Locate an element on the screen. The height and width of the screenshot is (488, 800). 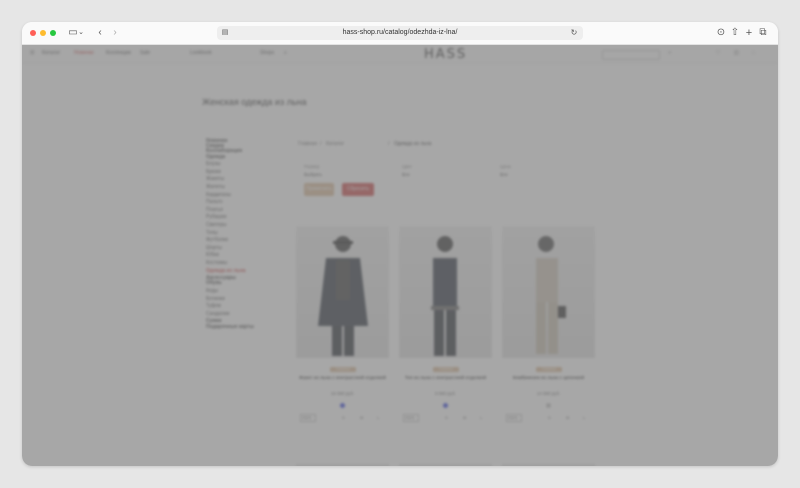
sidebar-item: Шорты is located at coordinates (214, 248).